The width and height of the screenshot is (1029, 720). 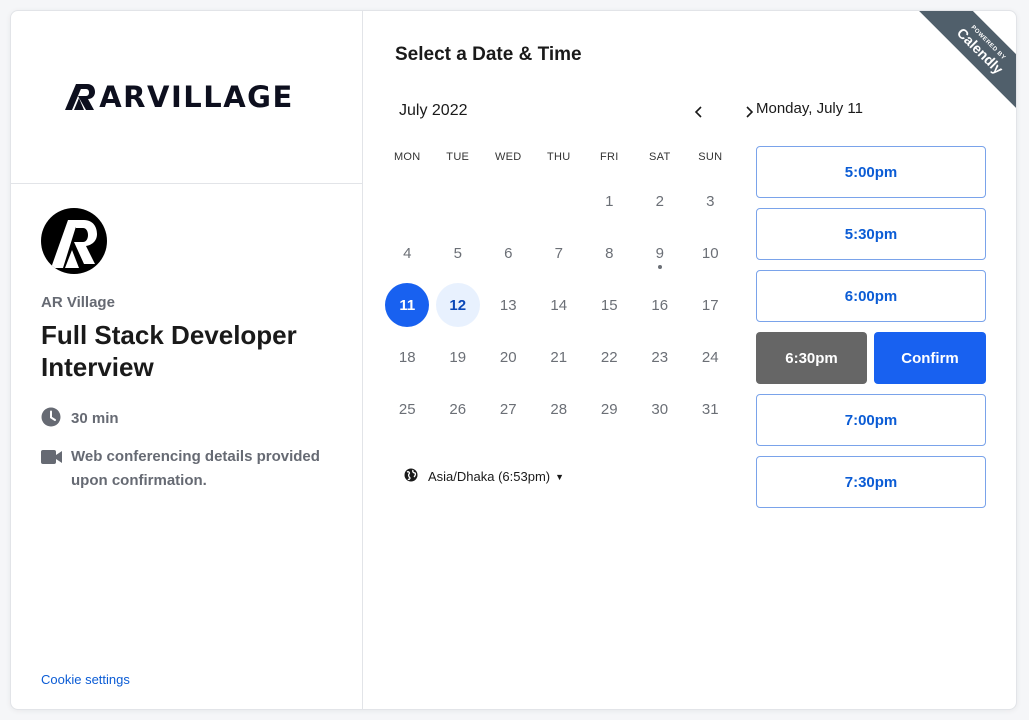 What do you see at coordinates (750, 112) in the screenshot?
I see `chevron-right-icon` at bounding box center [750, 112].